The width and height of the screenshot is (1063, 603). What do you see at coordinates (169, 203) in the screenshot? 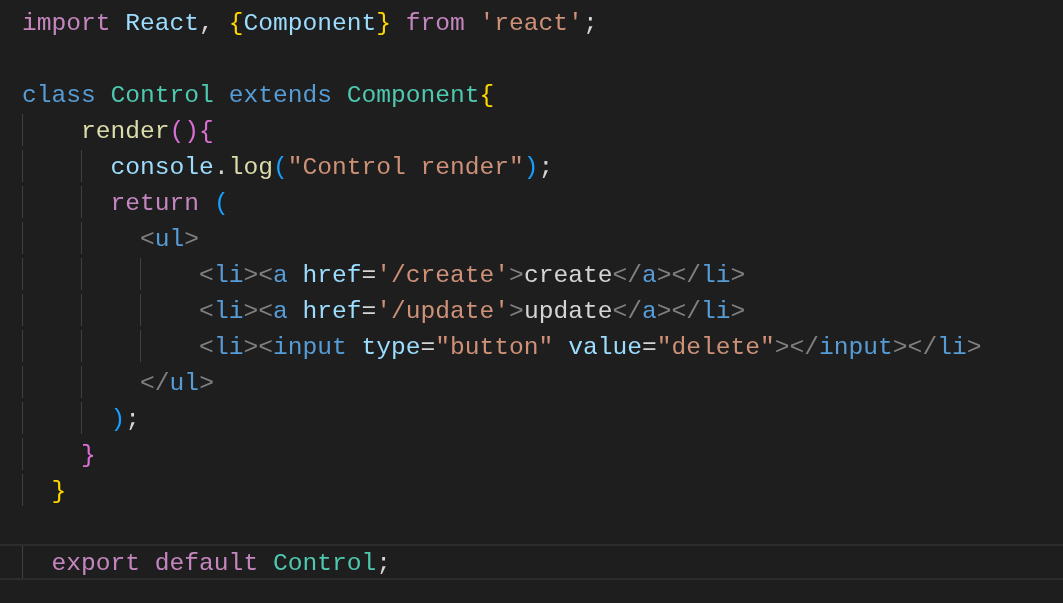
I see `code-line: return (` at bounding box center [169, 203].